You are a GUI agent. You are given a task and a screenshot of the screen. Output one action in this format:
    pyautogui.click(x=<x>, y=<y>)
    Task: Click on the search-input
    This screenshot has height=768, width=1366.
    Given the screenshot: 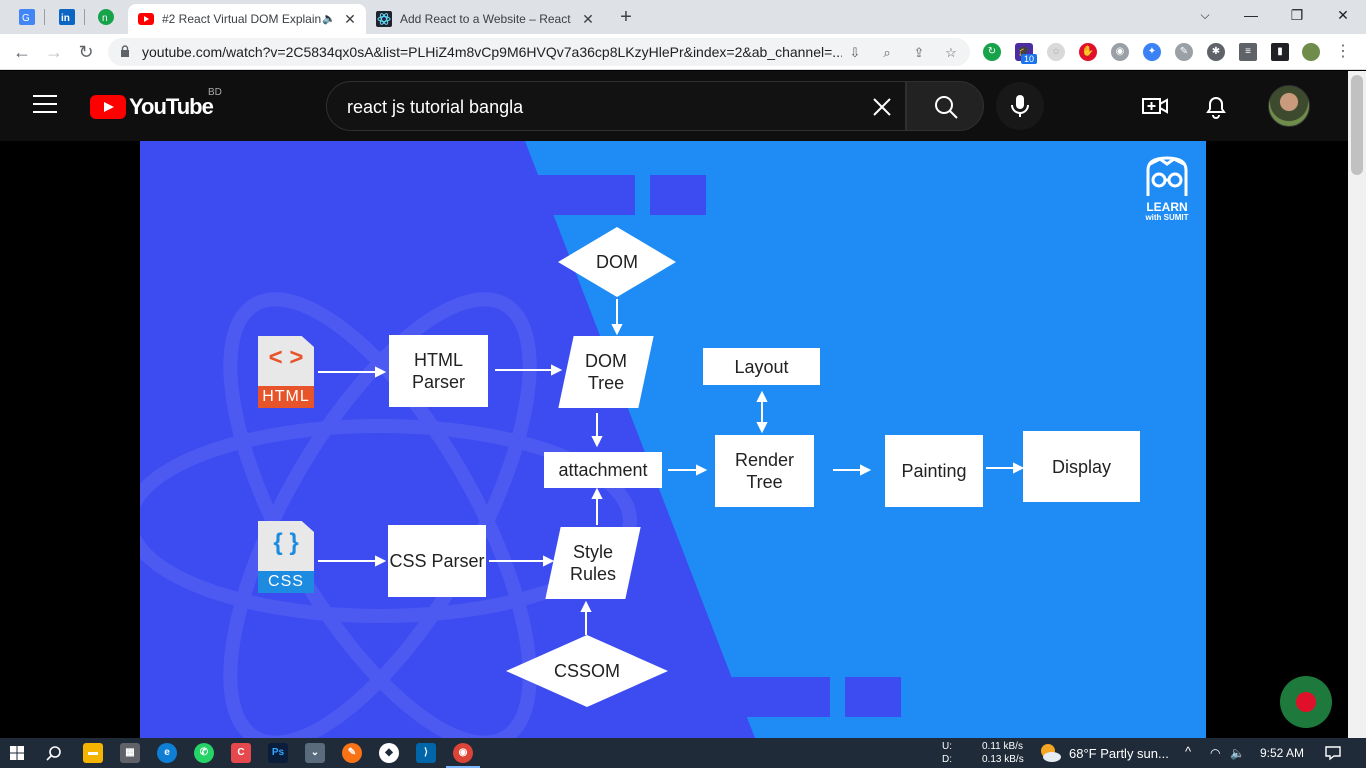 What is the action you would take?
    pyautogui.click(x=597, y=107)
    